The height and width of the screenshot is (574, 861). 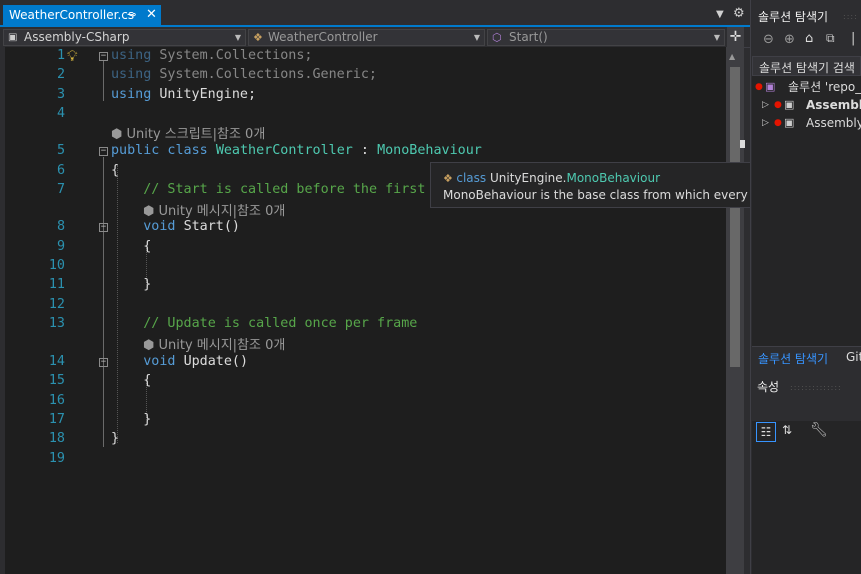 I want to click on code-line: // Update is called once per frame, so click(x=264, y=323).